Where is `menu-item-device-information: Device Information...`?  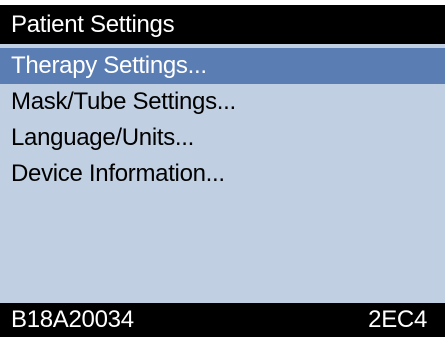 menu-item-device-information: Device Information... is located at coordinates (222, 174).